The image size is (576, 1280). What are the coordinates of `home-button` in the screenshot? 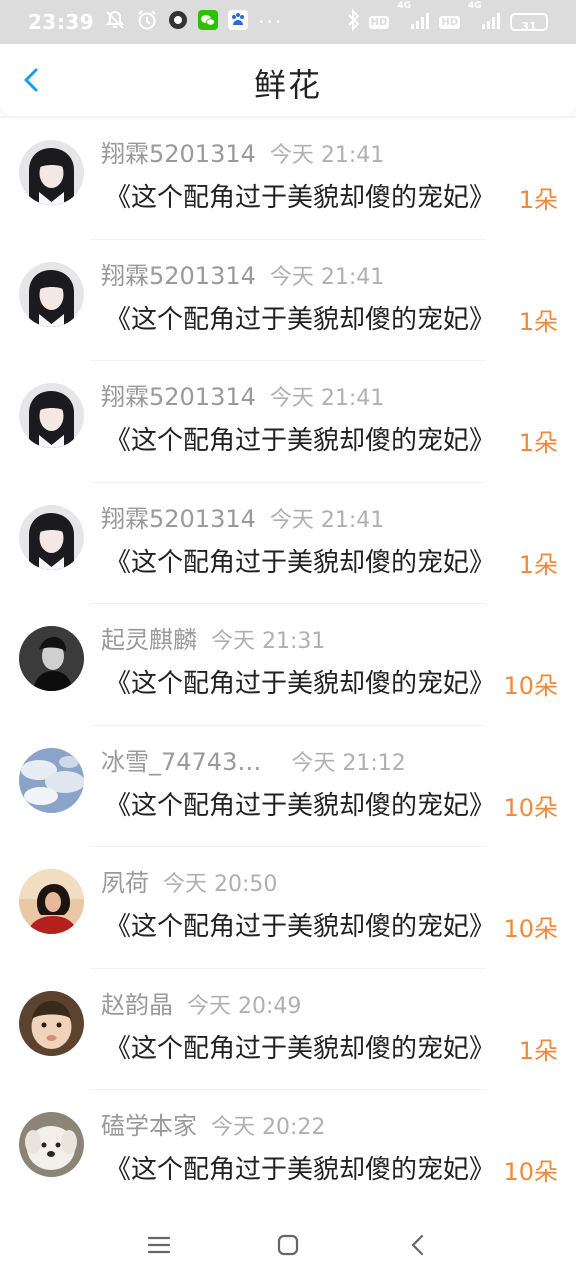 It's located at (288, 1245).